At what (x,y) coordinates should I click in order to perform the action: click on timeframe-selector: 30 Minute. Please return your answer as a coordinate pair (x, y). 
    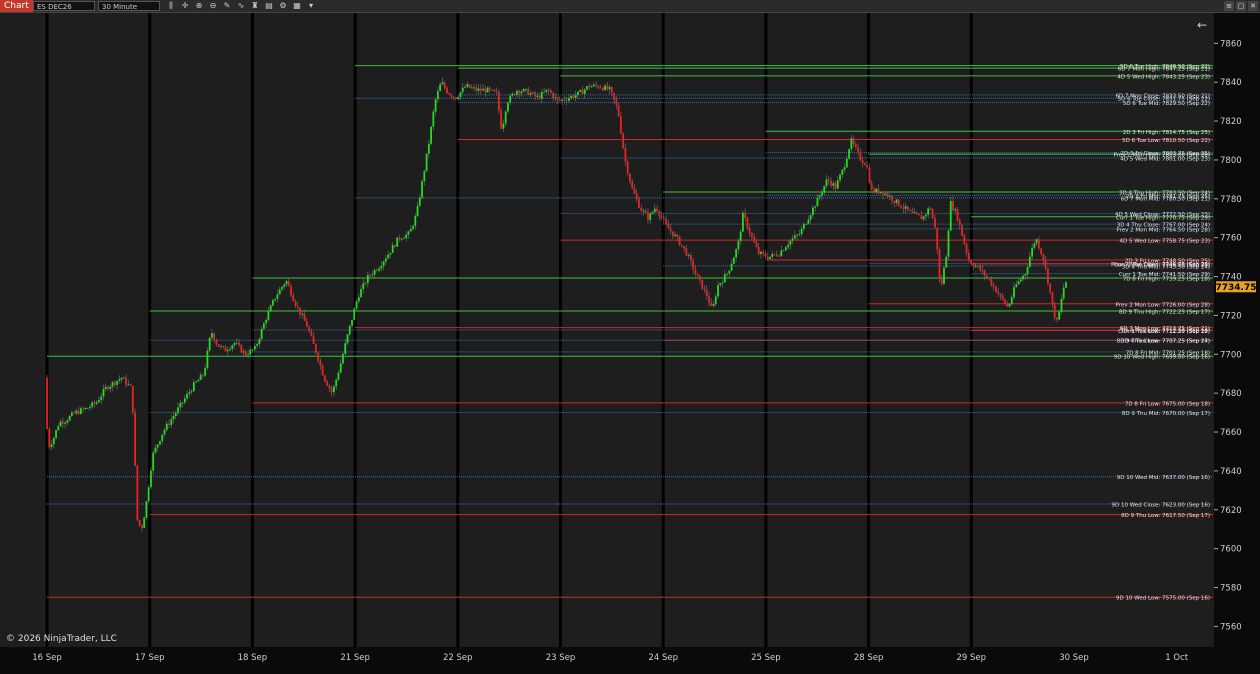
    Looking at the image, I should click on (129, 6).